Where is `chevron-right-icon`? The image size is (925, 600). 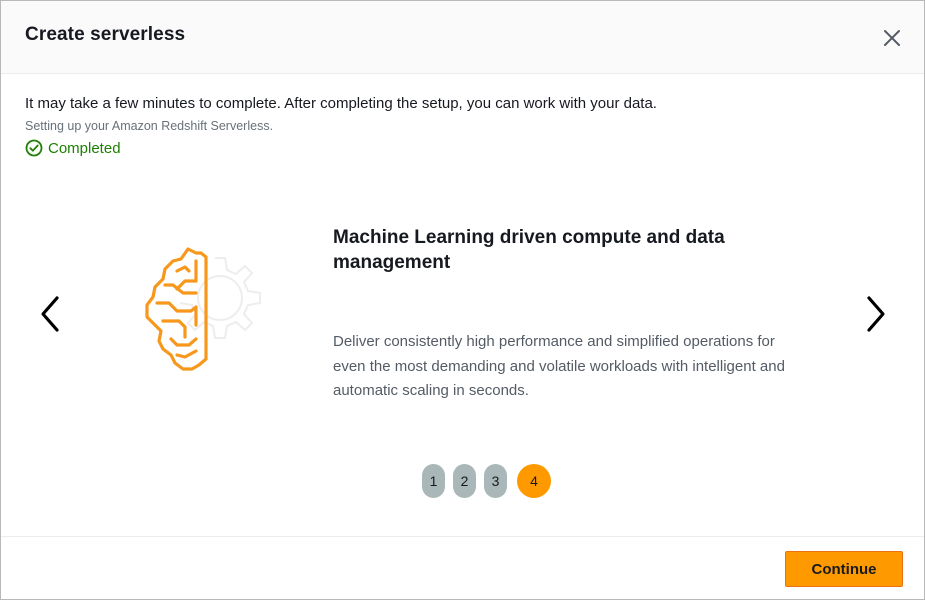 chevron-right-icon is located at coordinates (876, 314).